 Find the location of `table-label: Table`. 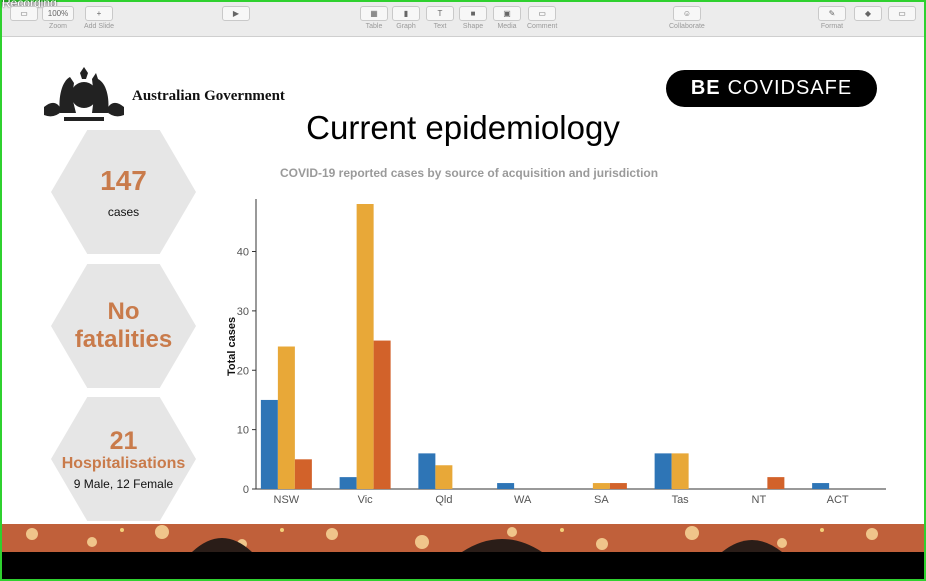

table-label: Table is located at coordinates (374, 26).